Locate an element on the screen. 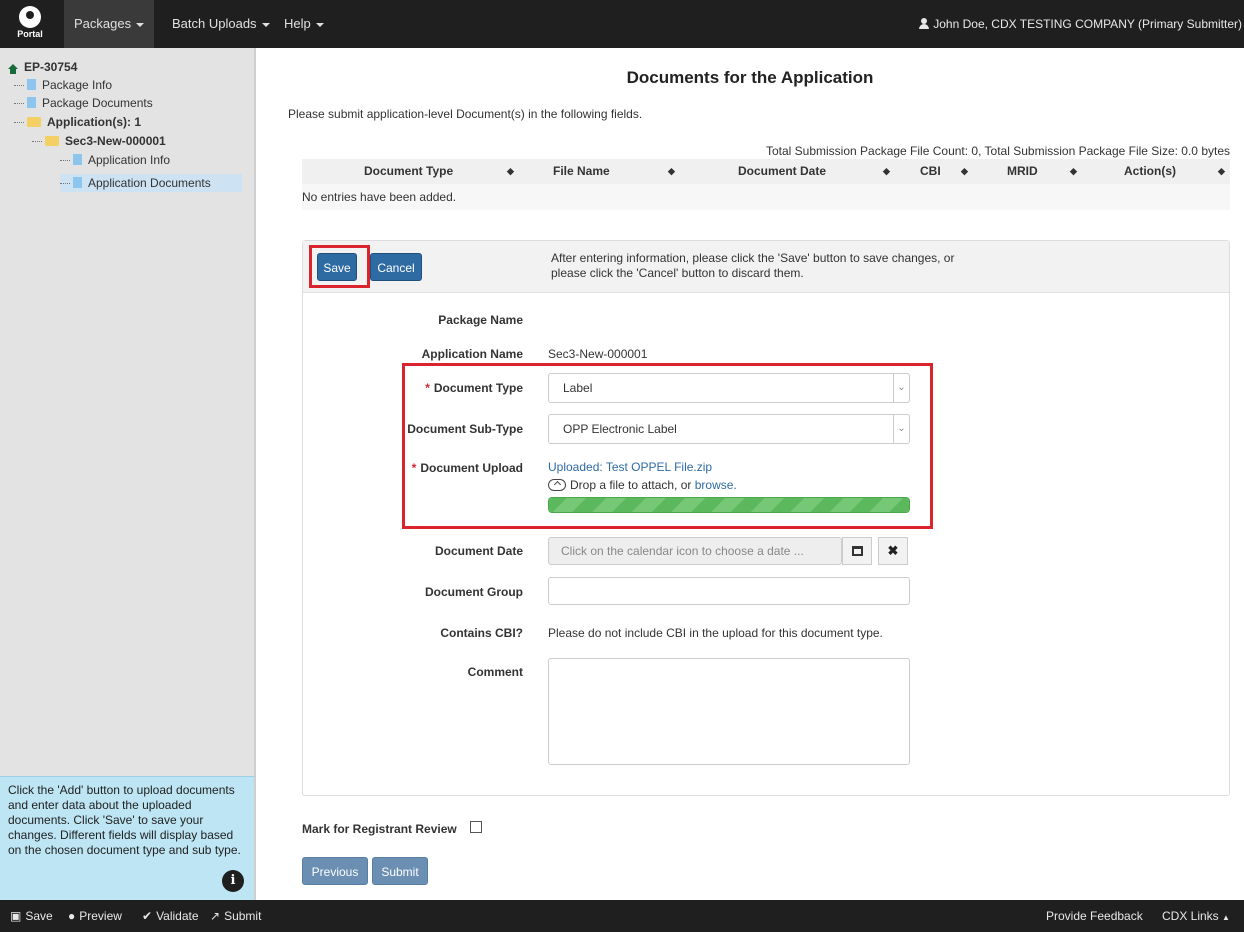 This screenshot has width=1244, height=932. caret-down-icon is located at coordinates (140, 24).